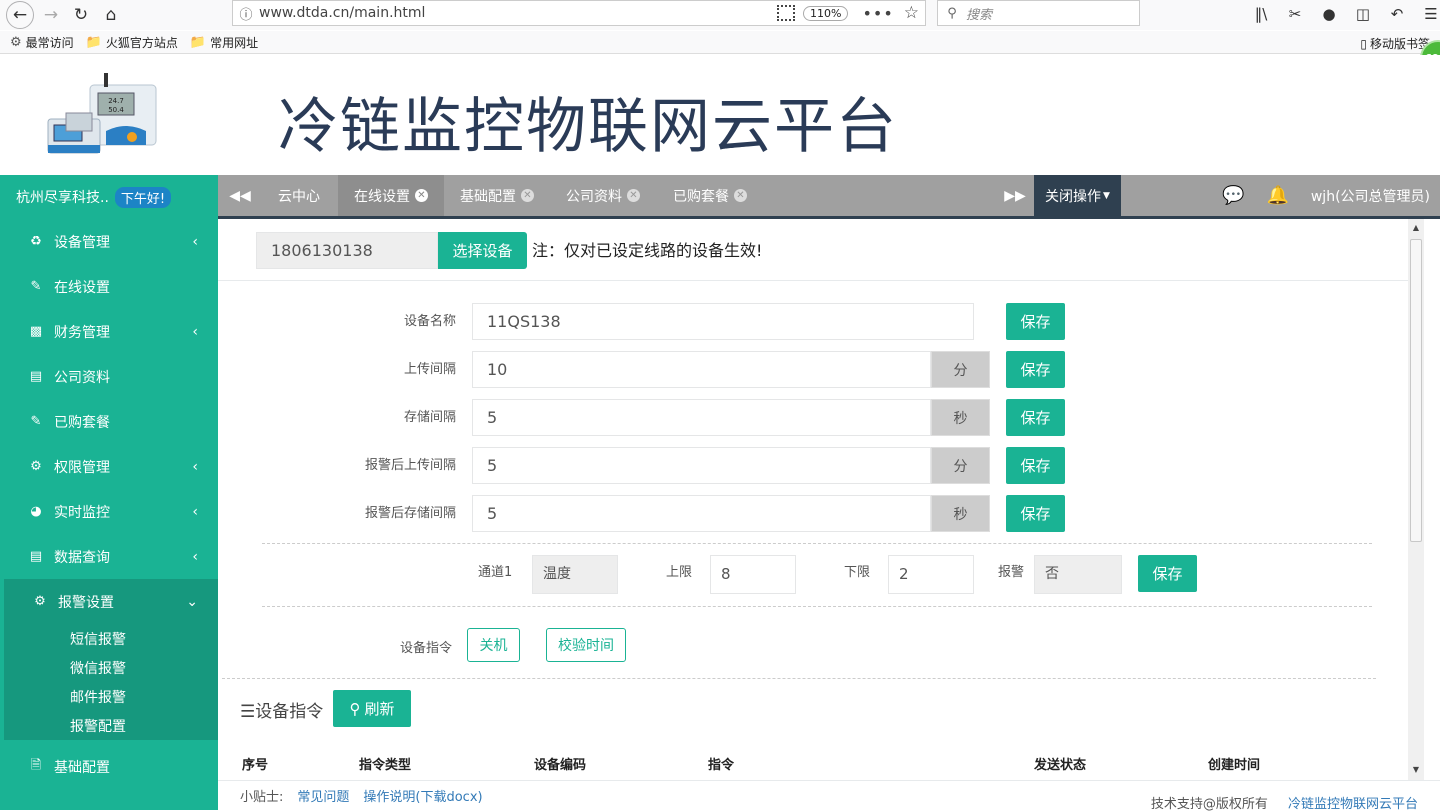 The width and height of the screenshot is (1440, 812). I want to click on choose-device-button: 选择设备, so click(482, 250).